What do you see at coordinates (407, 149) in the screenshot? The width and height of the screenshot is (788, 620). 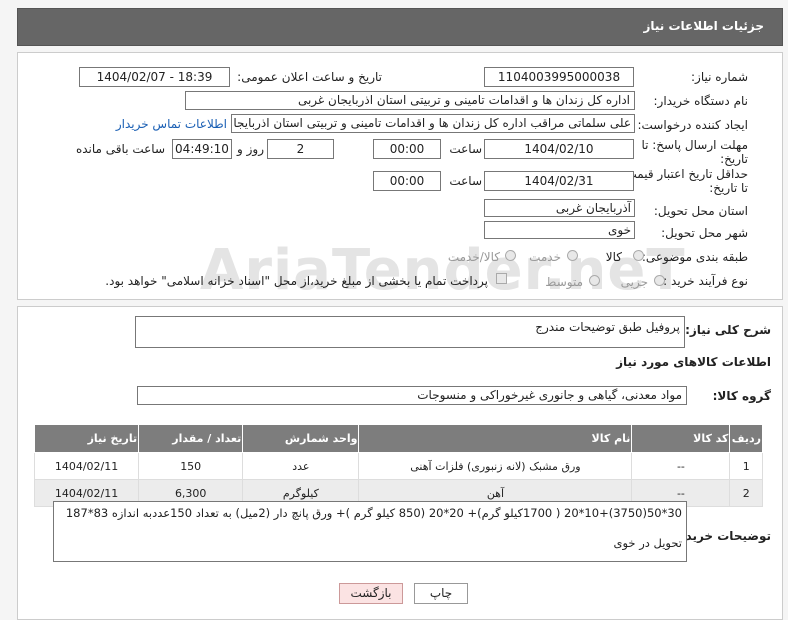 I see `deadline-time-field: 00:00` at bounding box center [407, 149].